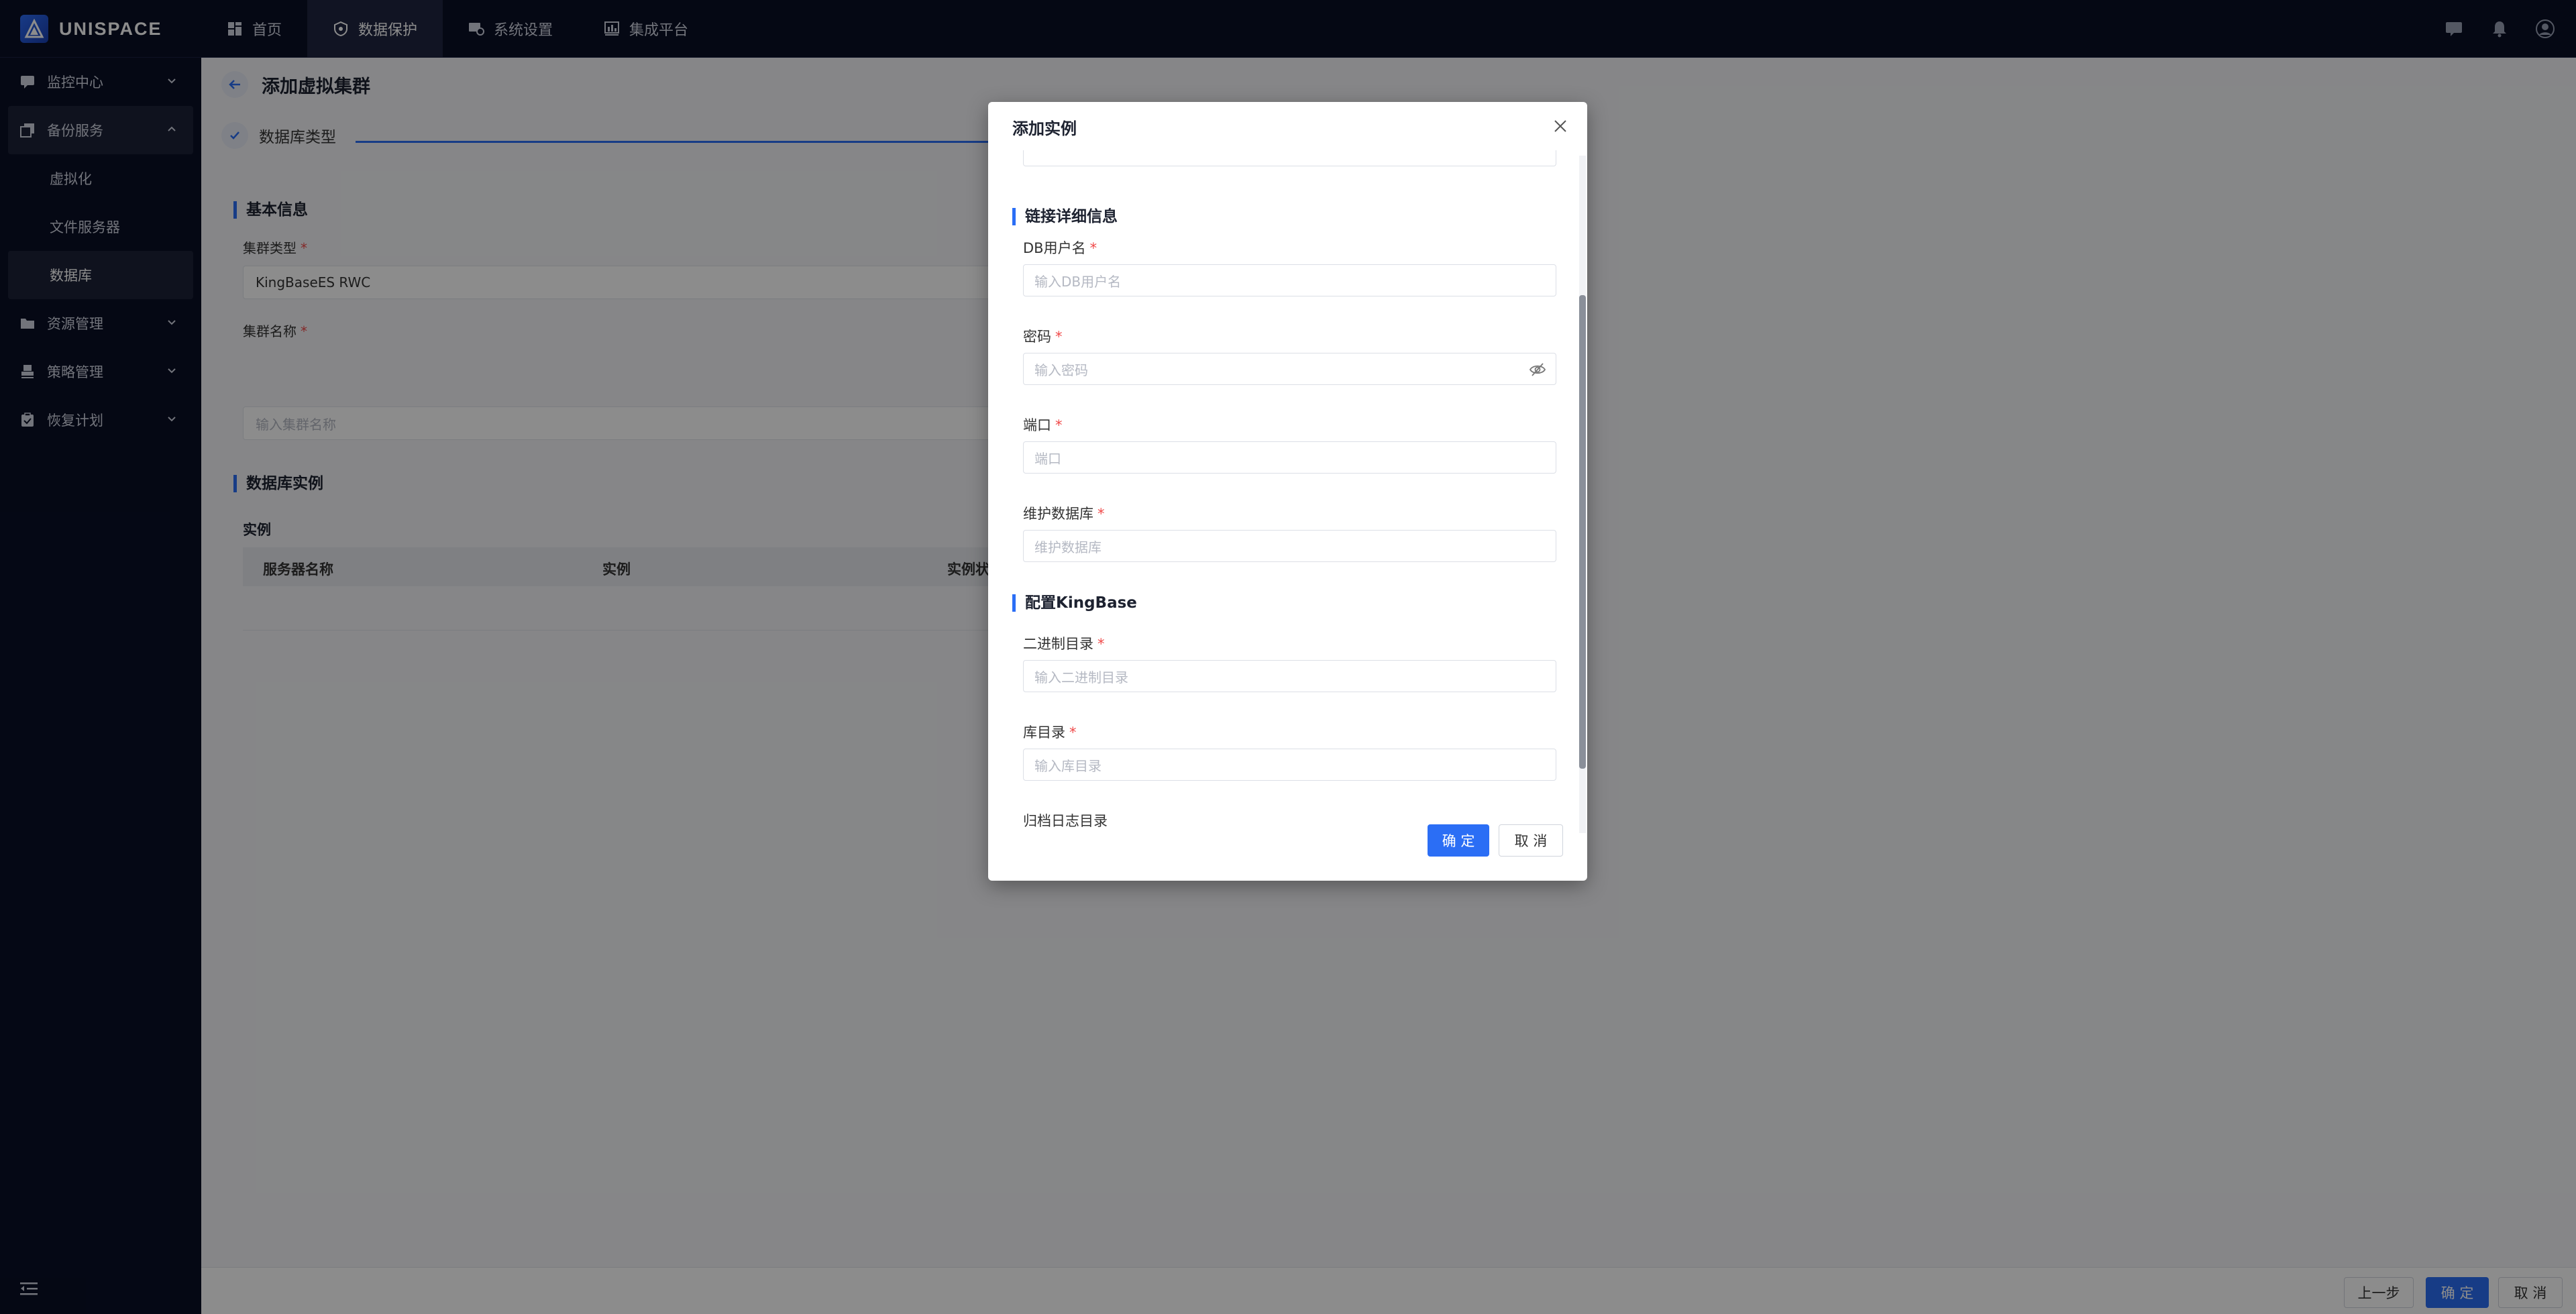  What do you see at coordinates (1054, 248) in the screenshot?
I see `db-user-label-text: DB用户名` at bounding box center [1054, 248].